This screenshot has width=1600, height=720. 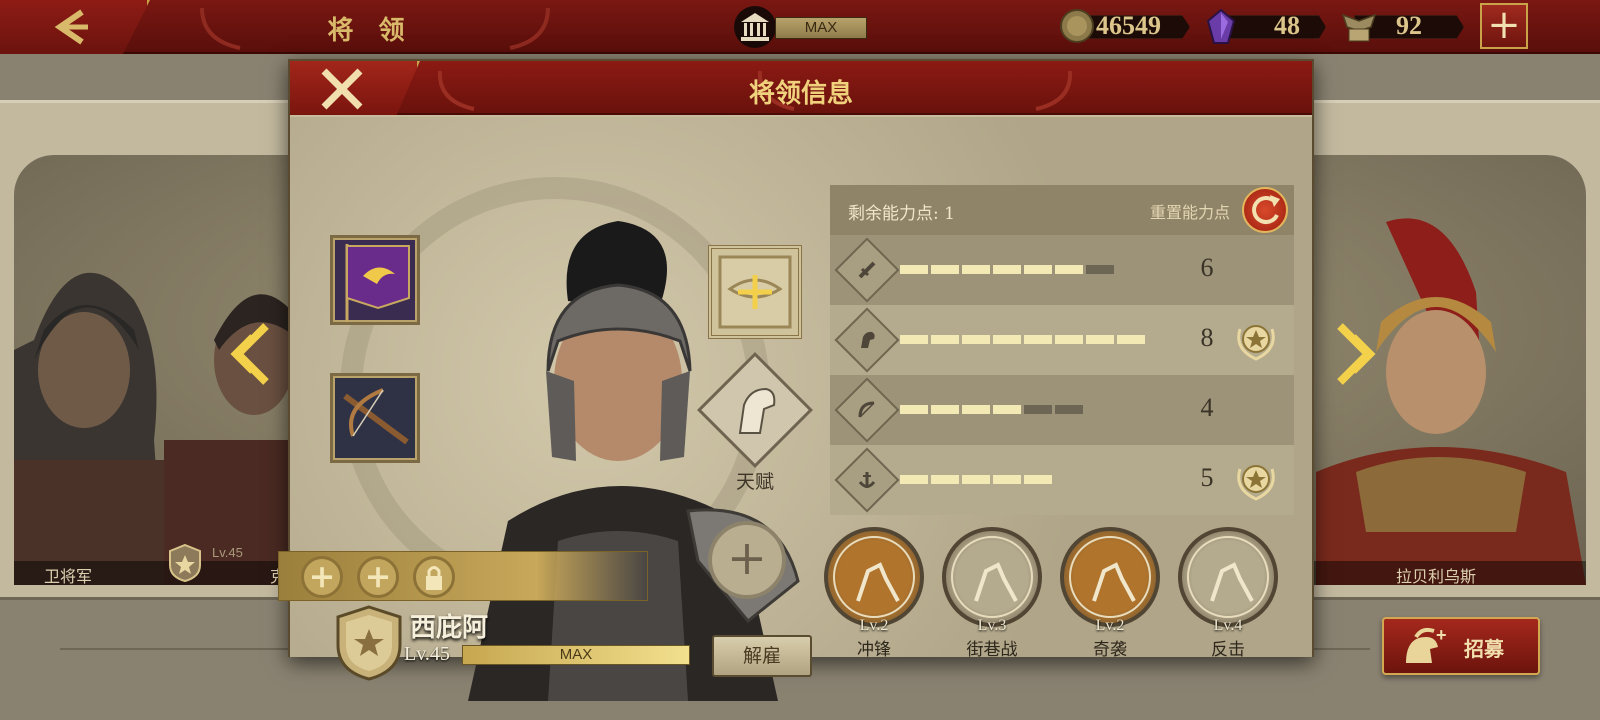 What do you see at coordinates (1062, 210) in the screenshot?
I see `ability-points-header: 剩余能力点: 1 重置能力点` at bounding box center [1062, 210].